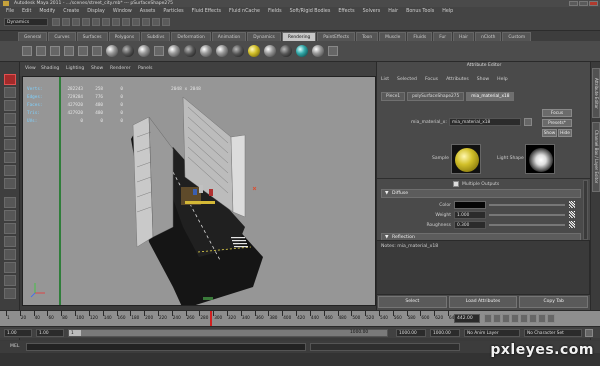  What do you see at coordinates (76, 22) in the screenshot?
I see `save-scene-icon` at bounding box center [76, 22].